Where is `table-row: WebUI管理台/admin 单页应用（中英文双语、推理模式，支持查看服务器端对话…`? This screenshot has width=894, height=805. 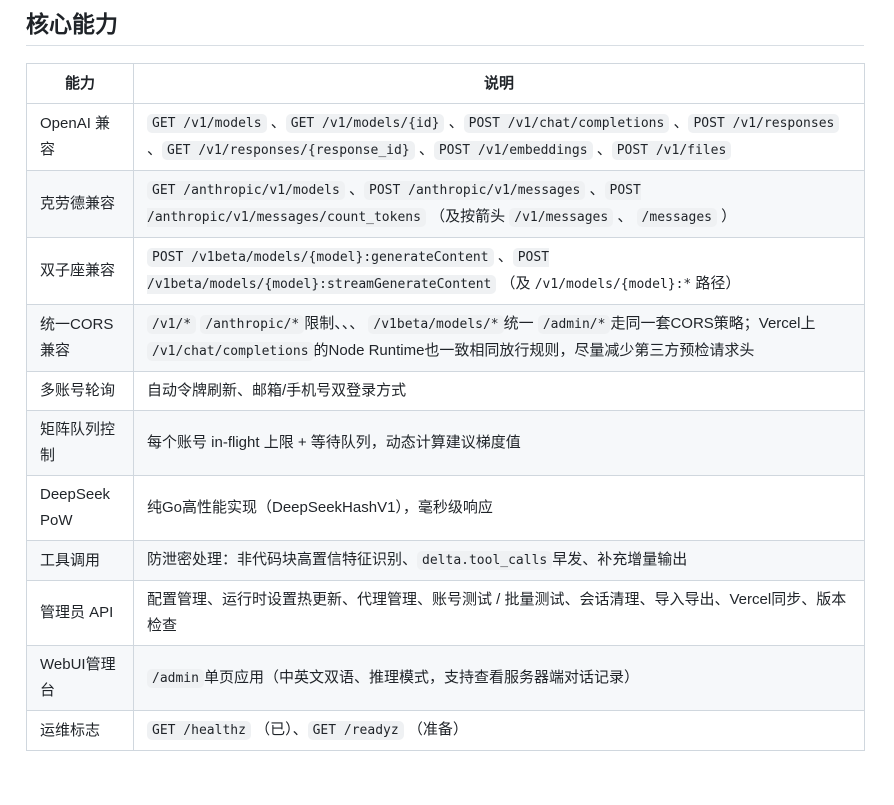 table-row: WebUI管理台/admin 单页应用（中英文双语、推理模式，支持查看服务器端对话… is located at coordinates (445, 678).